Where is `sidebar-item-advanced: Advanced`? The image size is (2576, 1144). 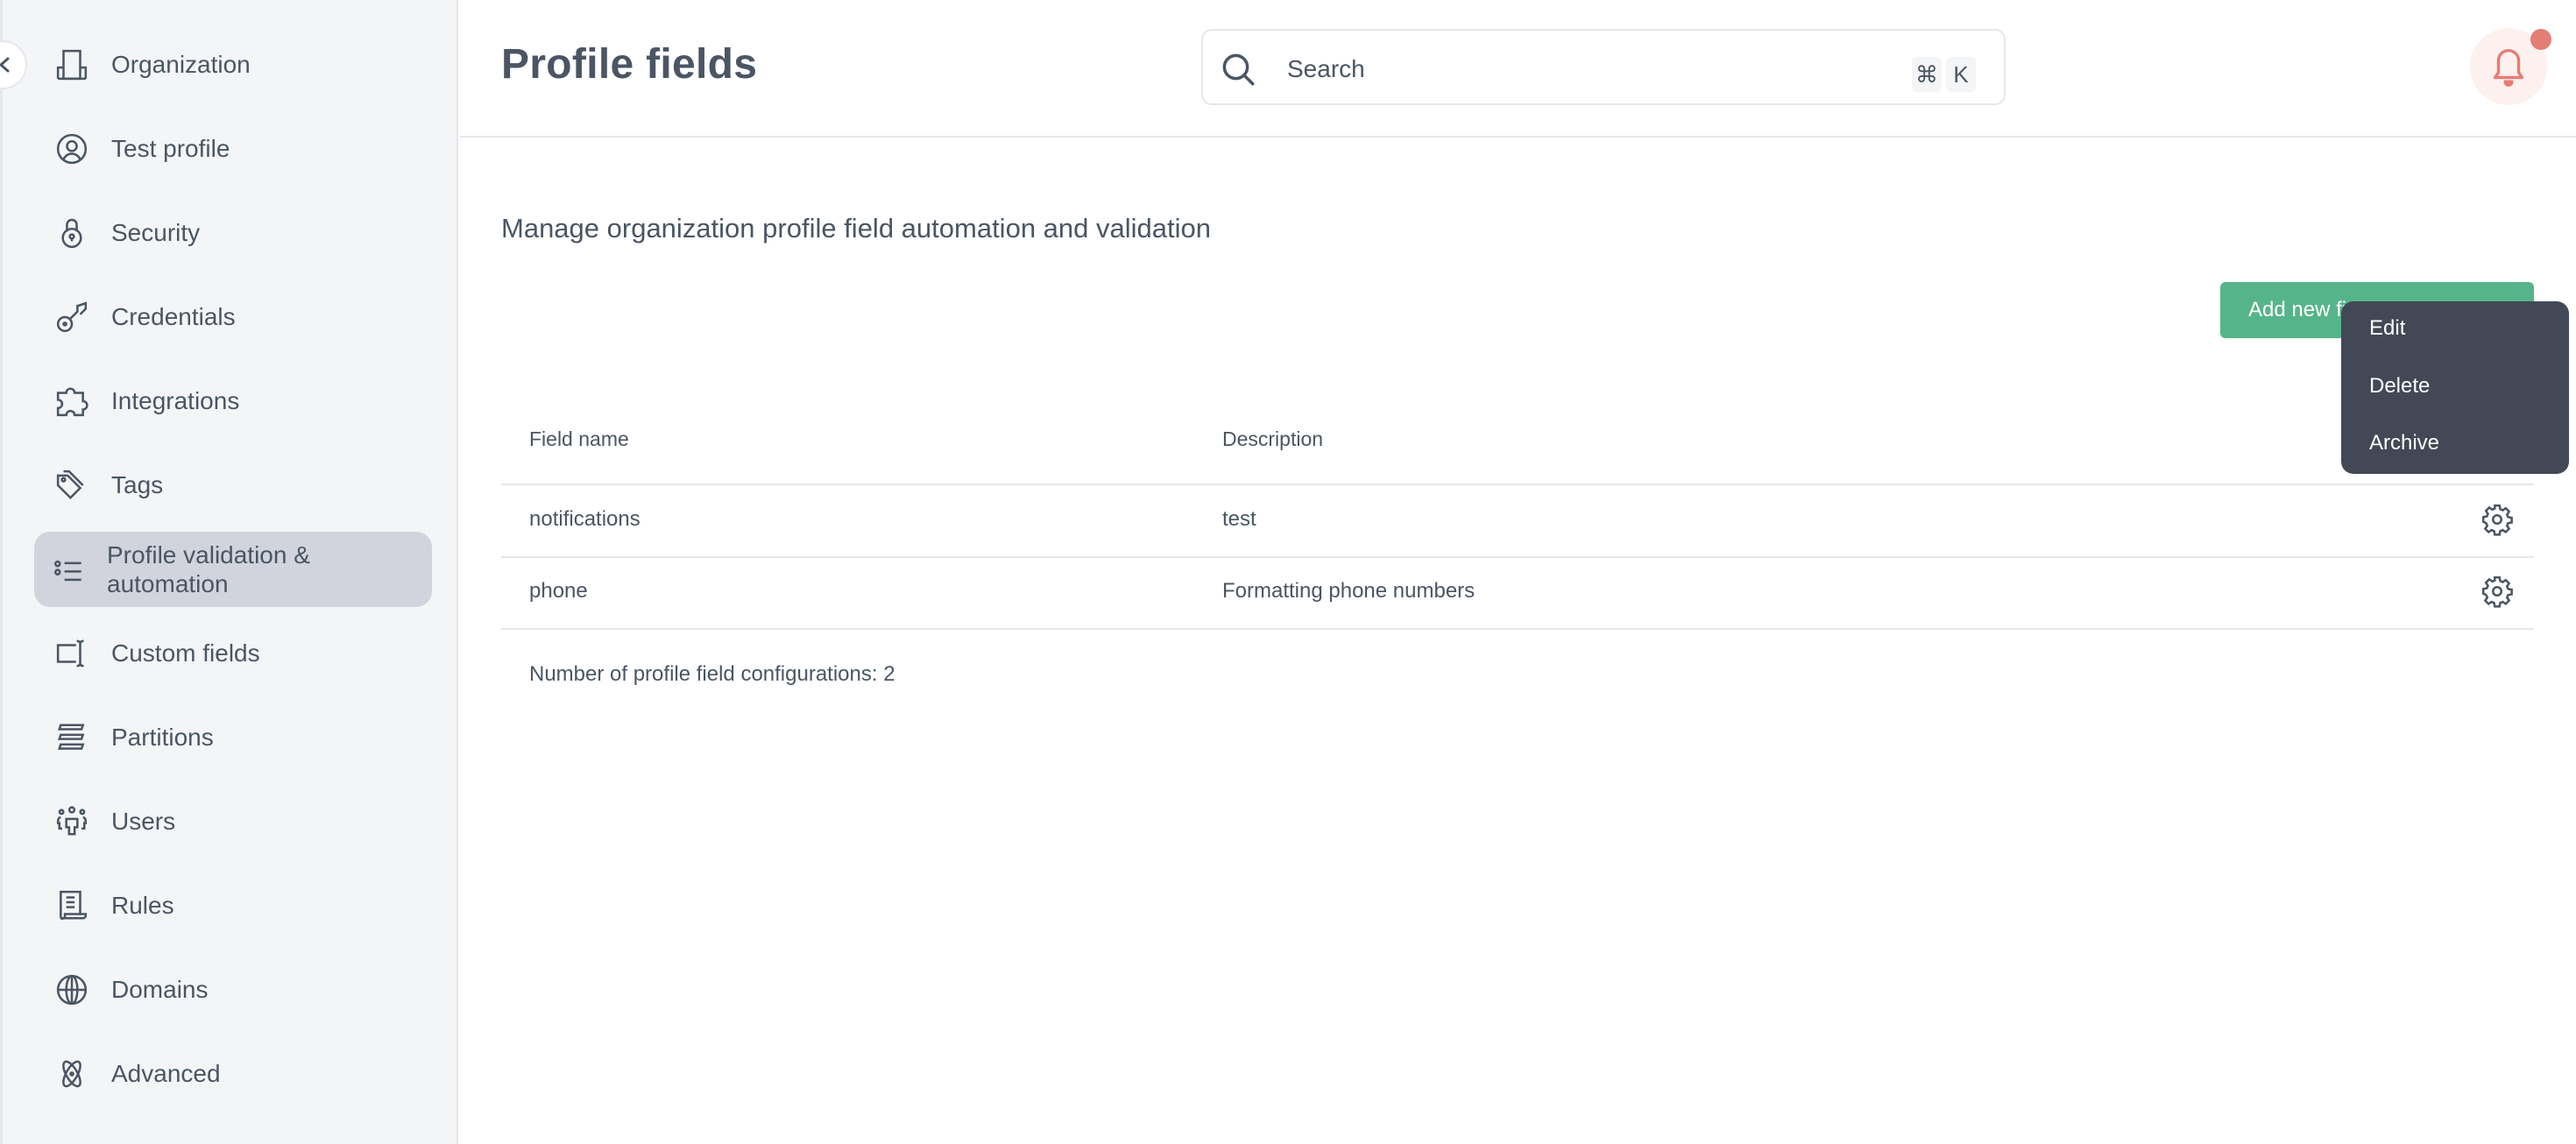
sidebar-item-advanced: Advanced is located at coordinates (233, 1074).